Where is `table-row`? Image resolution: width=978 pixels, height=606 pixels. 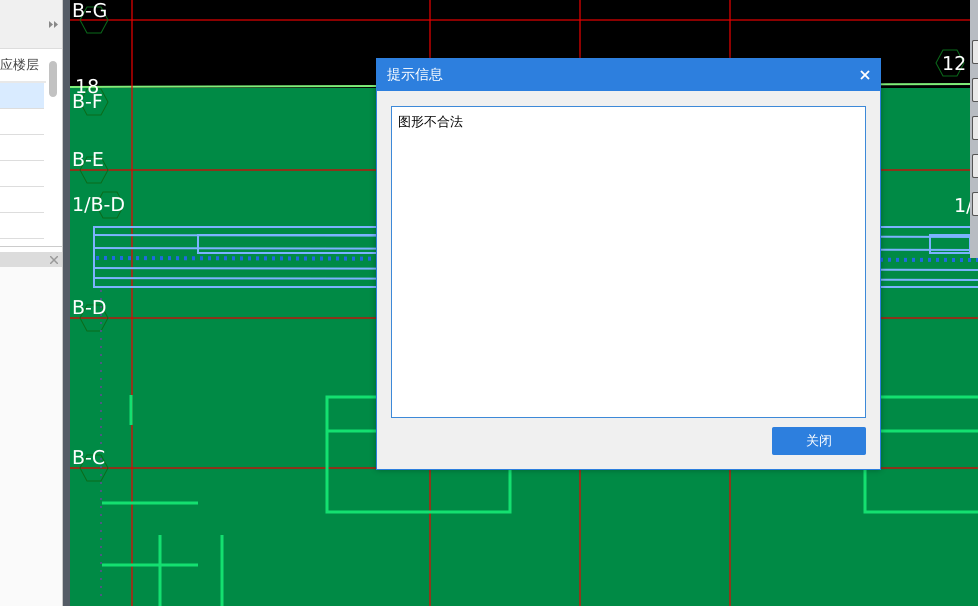 table-row is located at coordinates (22, 96).